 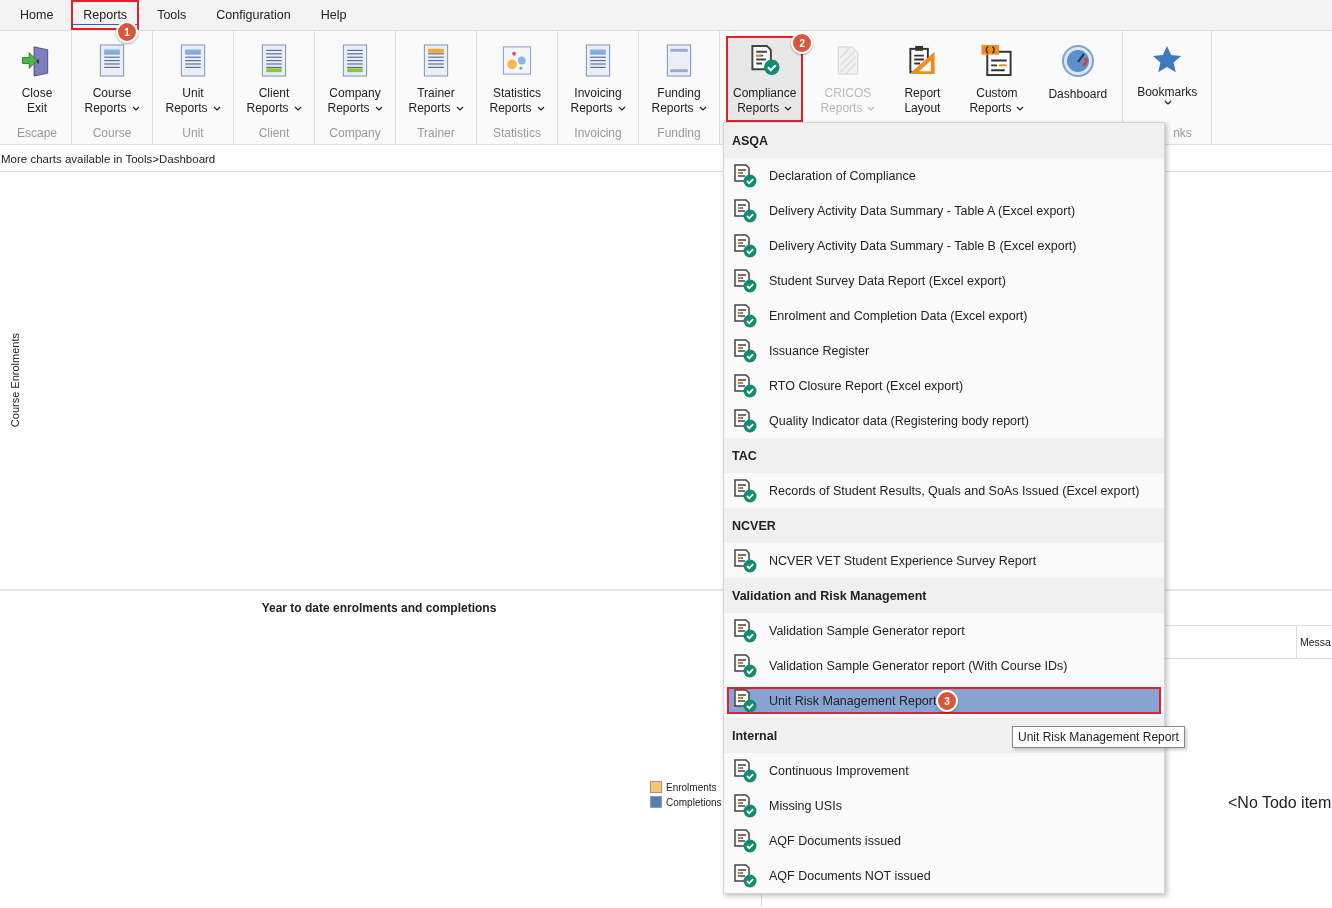 What do you see at coordinates (944, 385) in the screenshot?
I see `menu-item: RTO Closure Report (Excel export)` at bounding box center [944, 385].